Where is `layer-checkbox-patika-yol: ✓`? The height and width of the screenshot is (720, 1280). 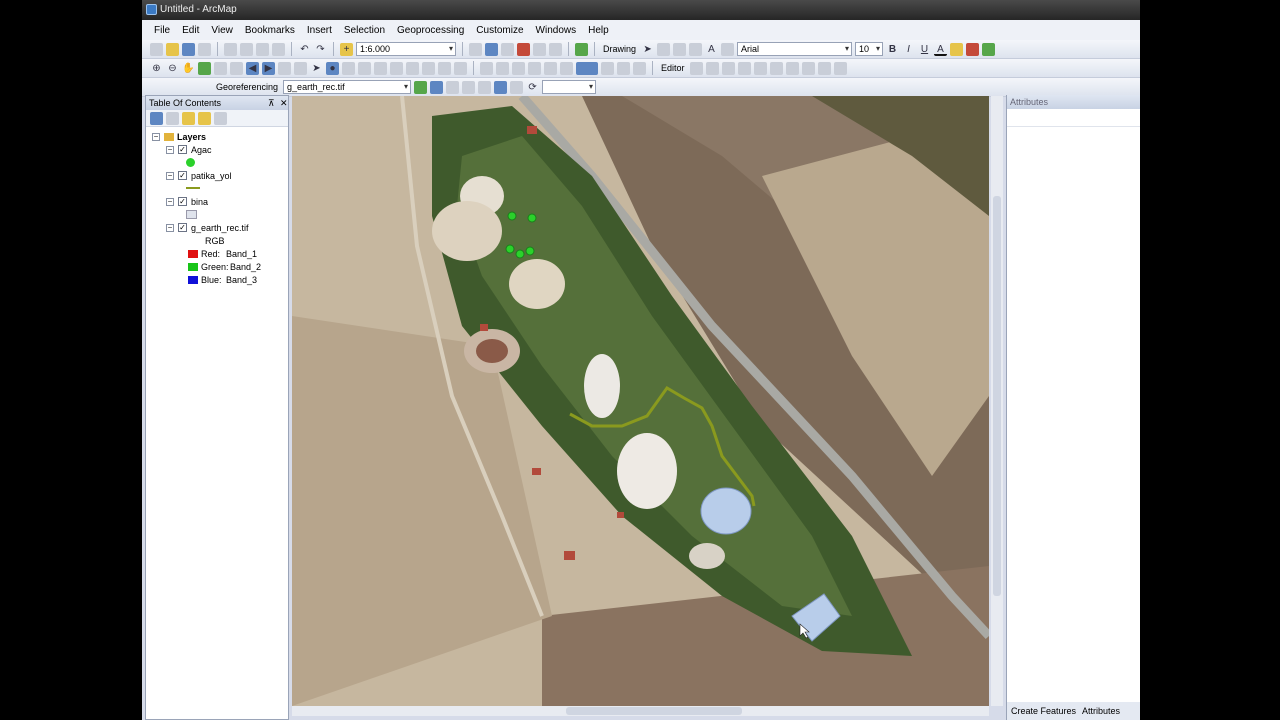 layer-checkbox-patika-yol: ✓ is located at coordinates (182, 175).